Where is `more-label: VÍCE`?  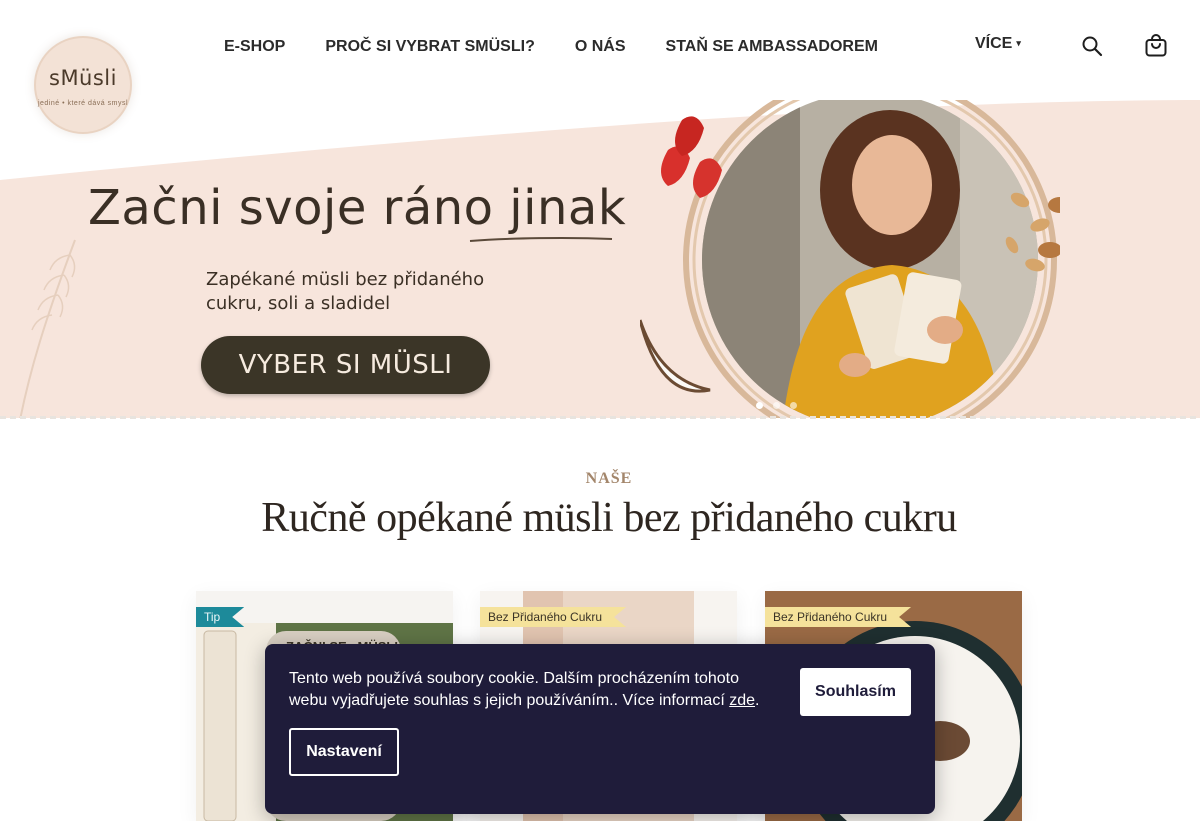
more-label: VÍCE is located at coordinates (994, 43).